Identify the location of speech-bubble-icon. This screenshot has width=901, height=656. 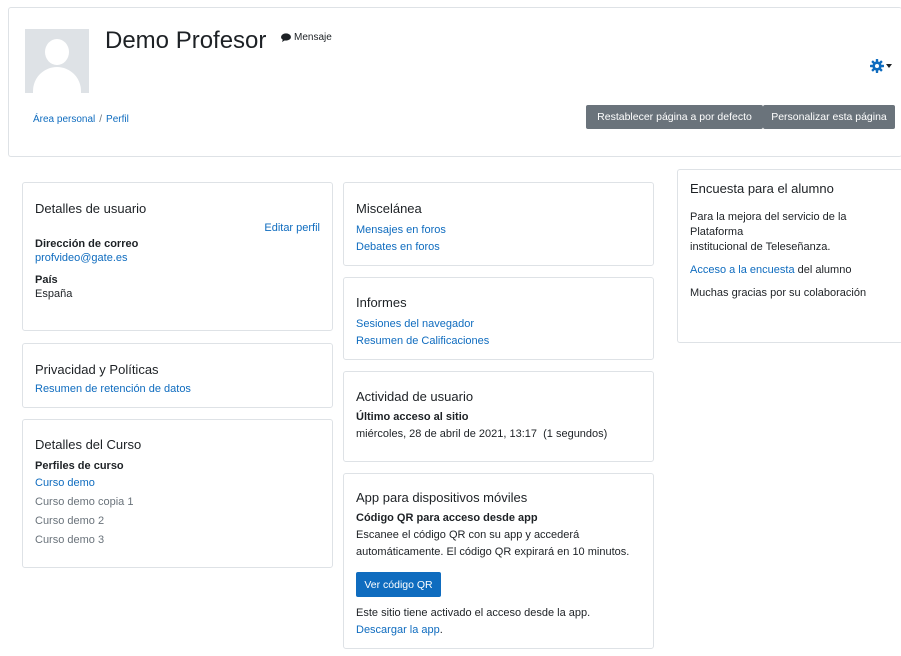
(286, 37).